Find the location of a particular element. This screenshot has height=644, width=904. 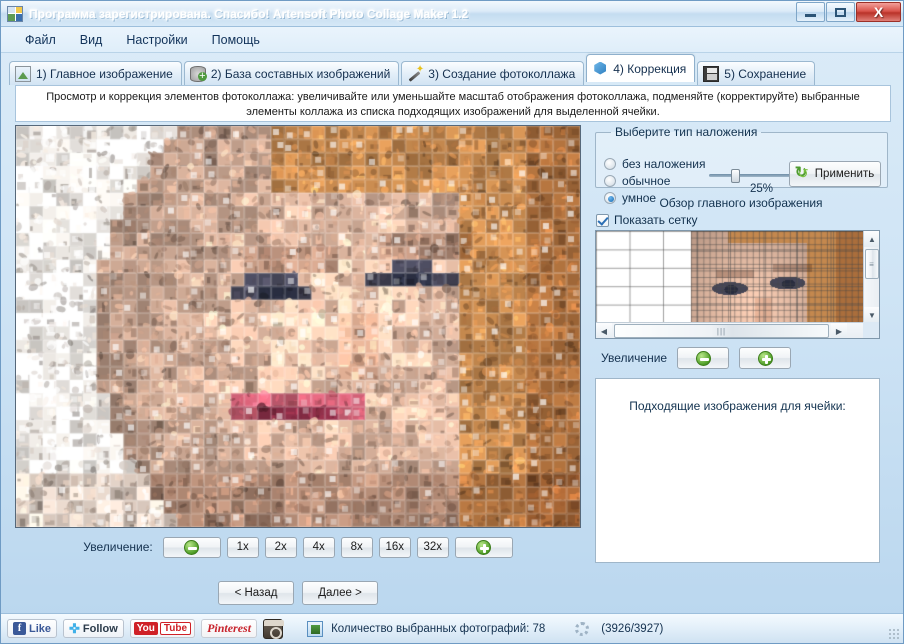

horizontal-scroll-thumb: ||| is located at coordinates (721, 331).